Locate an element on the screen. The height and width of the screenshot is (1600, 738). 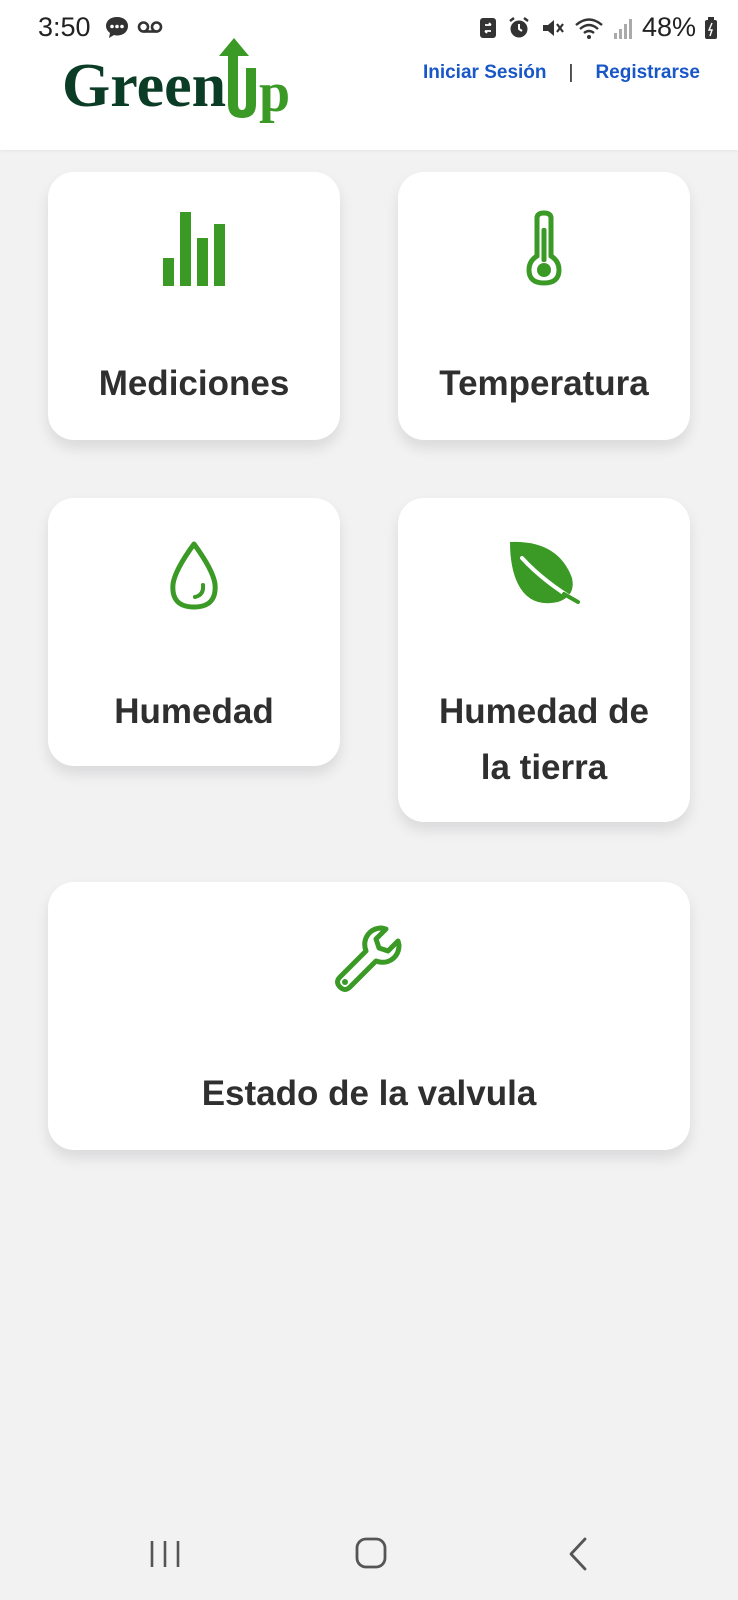
wifi-icon is located at coordinates (589, 28).